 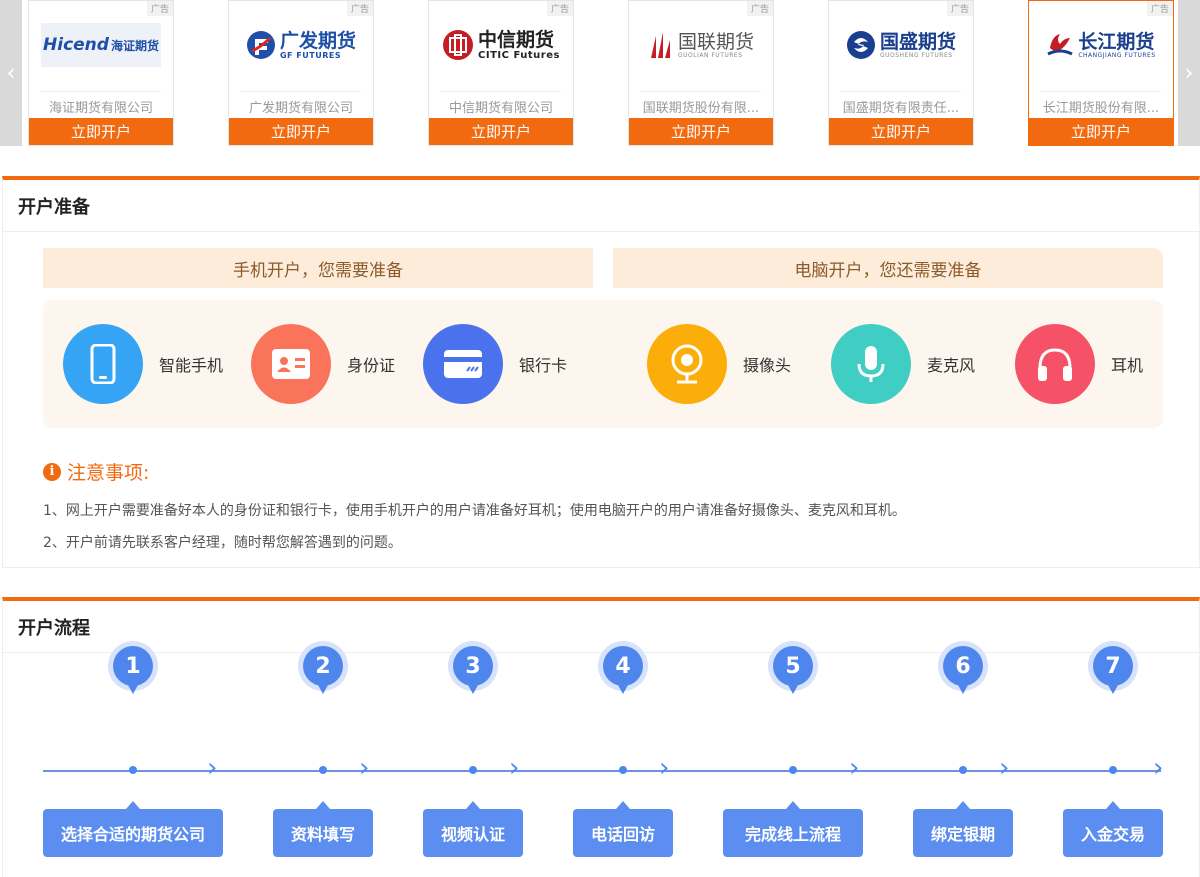 I want to click on step-number: 3, so click(x=473, y=670).